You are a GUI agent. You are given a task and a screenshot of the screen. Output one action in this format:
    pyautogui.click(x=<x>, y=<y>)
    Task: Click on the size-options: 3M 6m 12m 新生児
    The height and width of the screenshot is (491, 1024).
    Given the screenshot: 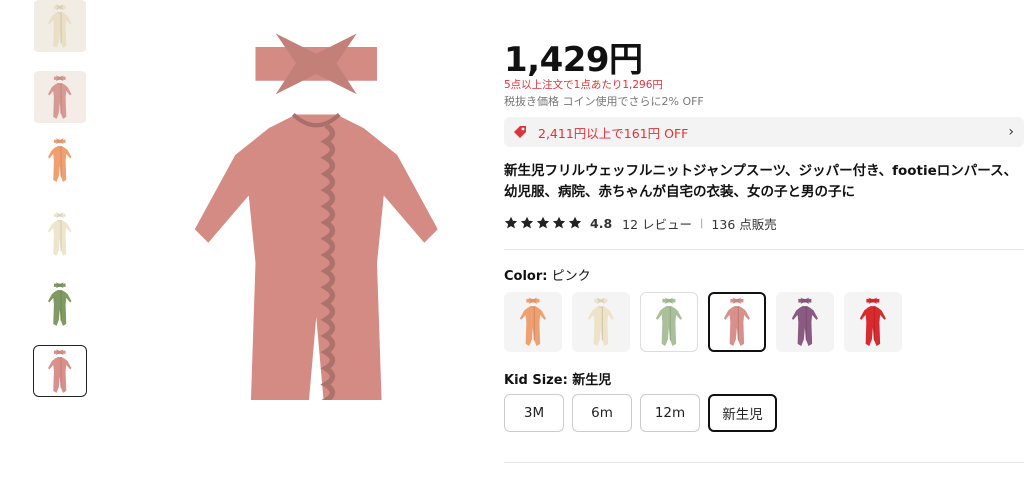 What is the action you would take?
    pyautogui.click(x=640, y=413)
    